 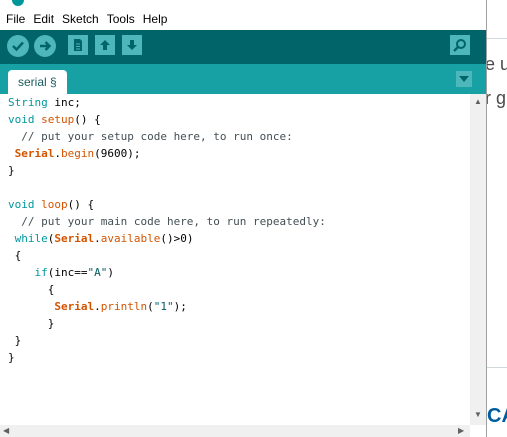 I want to click on tab-label: serial §, so click(x=37, y=82).